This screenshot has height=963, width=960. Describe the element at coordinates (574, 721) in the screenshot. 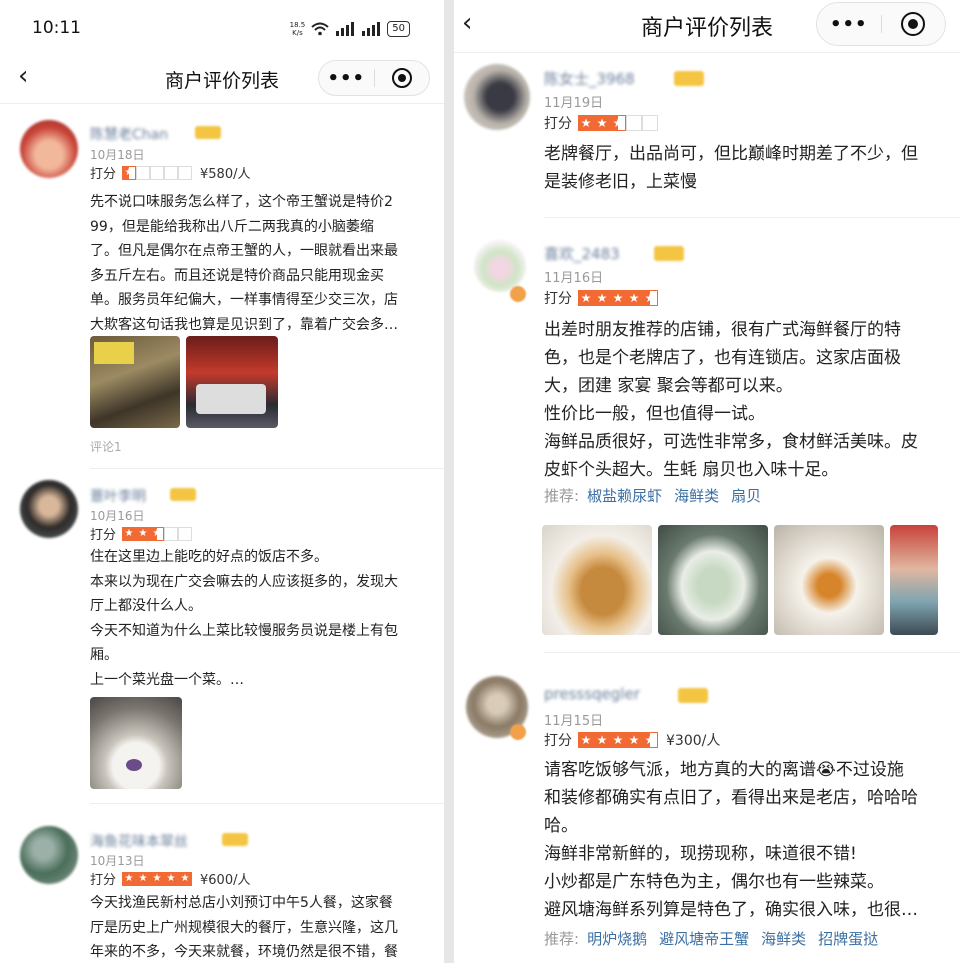

I see `review-date: 11月15日` at that location.